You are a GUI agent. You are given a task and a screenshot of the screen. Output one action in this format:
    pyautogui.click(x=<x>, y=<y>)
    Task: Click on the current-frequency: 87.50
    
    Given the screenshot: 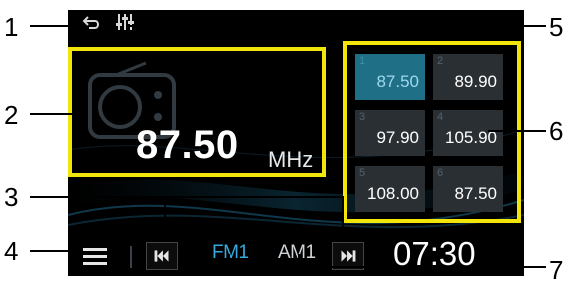 What is the action you would take?
    pyautogui.click(x=187, y=145)
    